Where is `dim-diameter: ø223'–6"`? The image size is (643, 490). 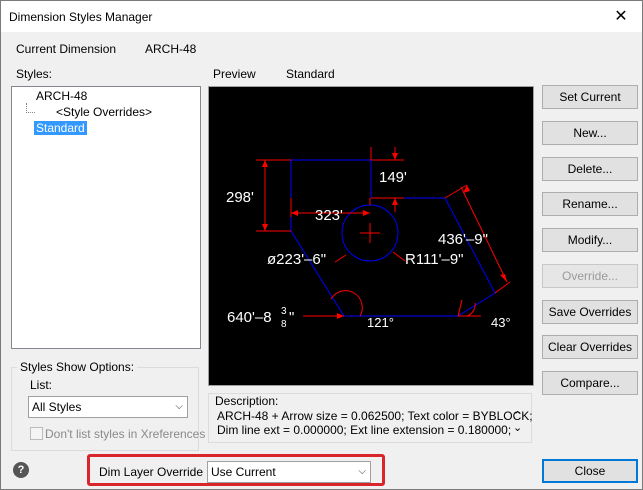
dim-diameter: ø223'–6" is located at coordinates (296, 259).